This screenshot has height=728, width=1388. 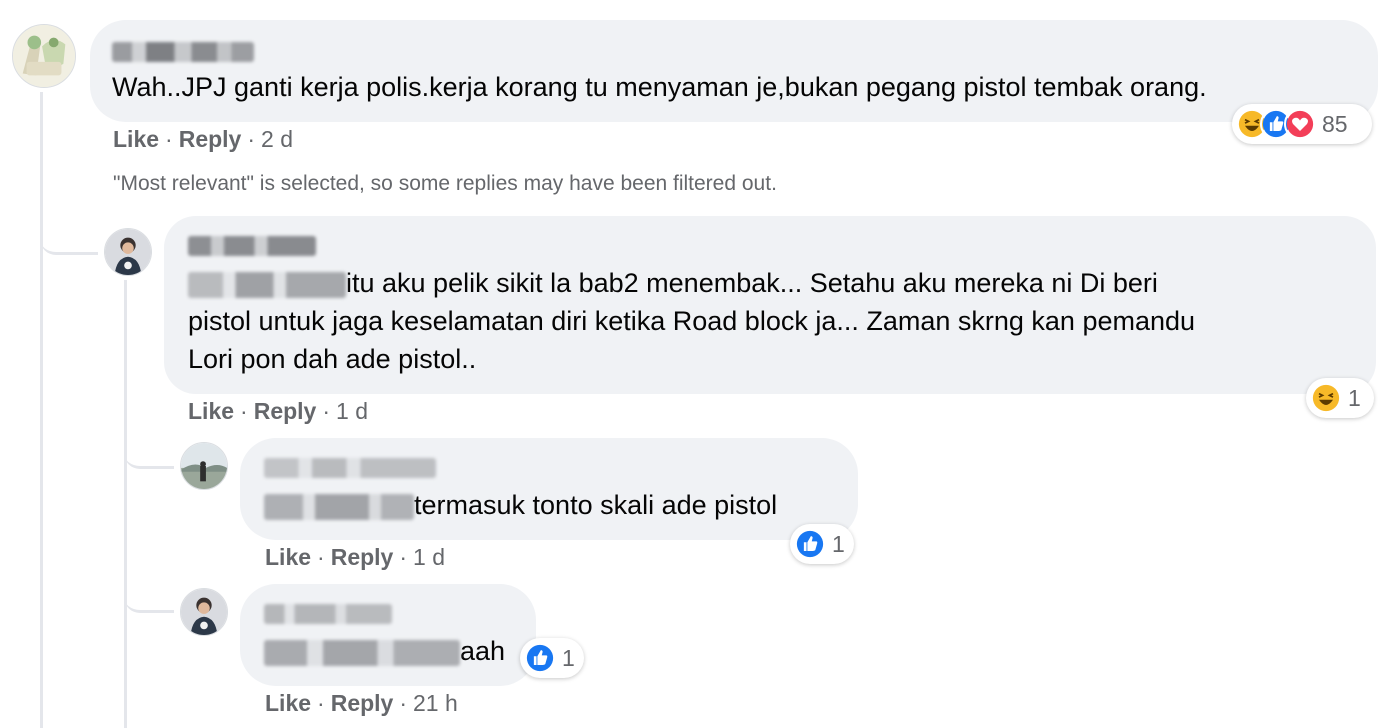 I want to click on love-icon, so click(x=1300, y=124).